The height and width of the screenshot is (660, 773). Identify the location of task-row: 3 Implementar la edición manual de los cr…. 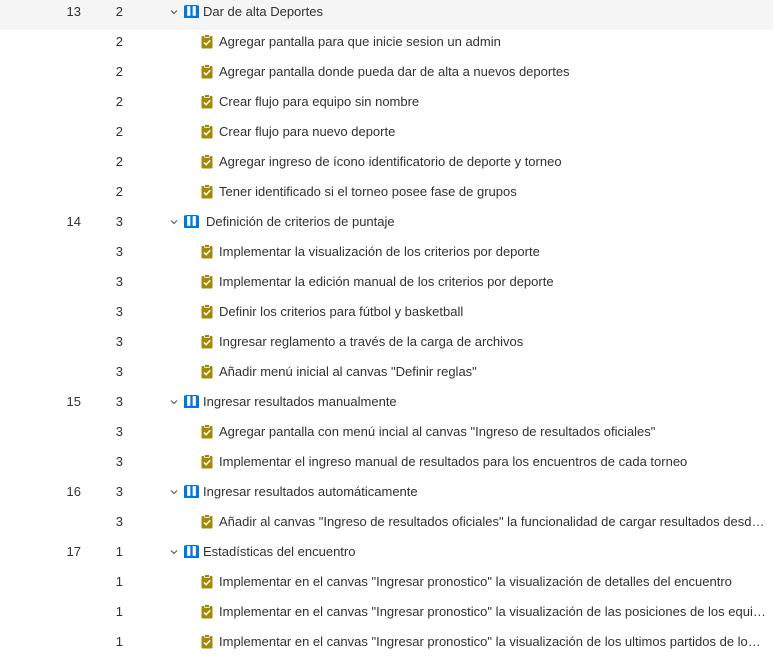
(386, 285).